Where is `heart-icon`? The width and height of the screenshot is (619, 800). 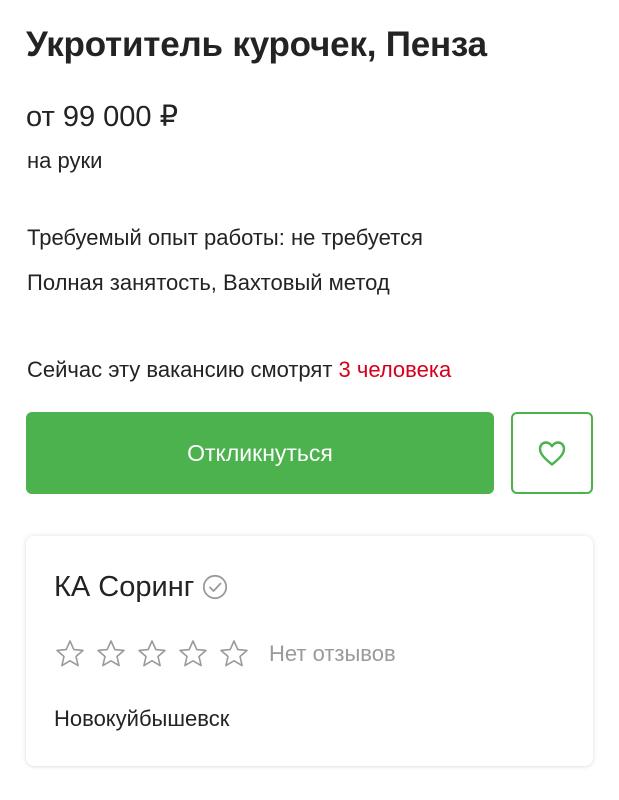
heart-icon is located at coordinates (552, 453).